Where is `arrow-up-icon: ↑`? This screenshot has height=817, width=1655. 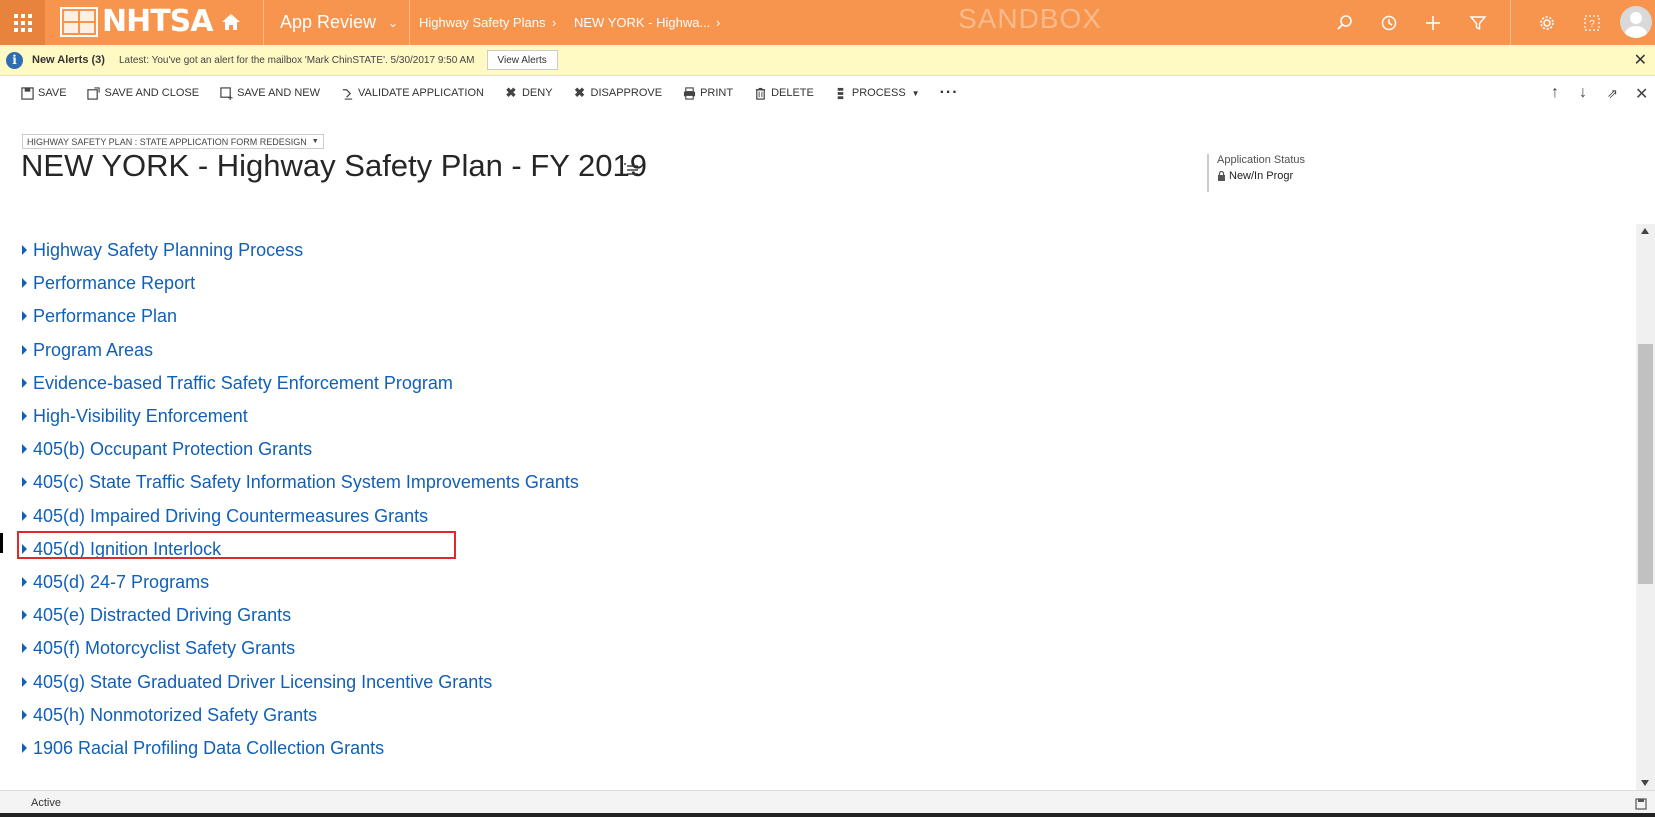
arrow-up-icon: ↑ is located at coordinates (1555, 93).